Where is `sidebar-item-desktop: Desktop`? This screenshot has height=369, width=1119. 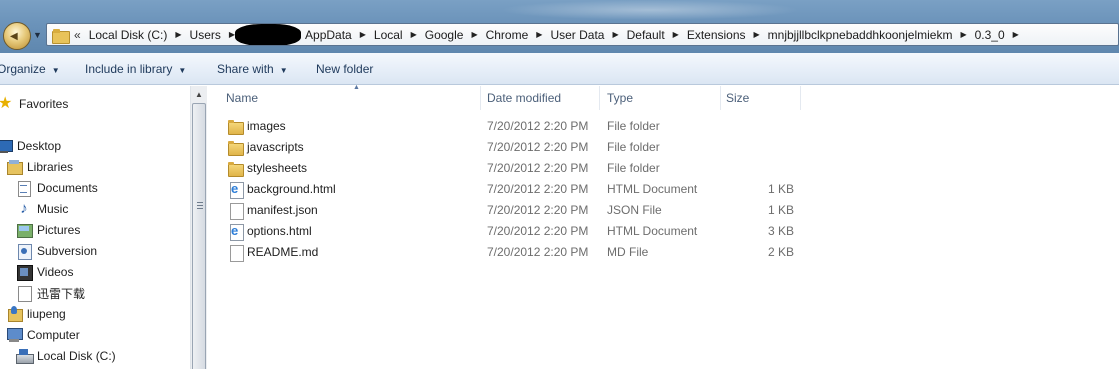
sidebar-item-desktop: Desktop is located at coordinates (30, 146).